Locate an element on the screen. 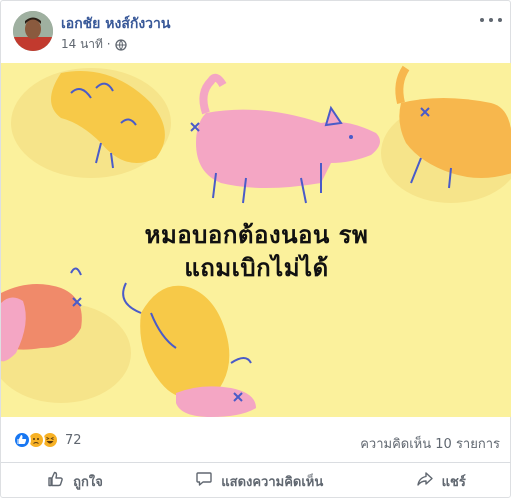  image-caption-line2: แถมเบิกไม่ได้ is located at coordinates (256, 268).